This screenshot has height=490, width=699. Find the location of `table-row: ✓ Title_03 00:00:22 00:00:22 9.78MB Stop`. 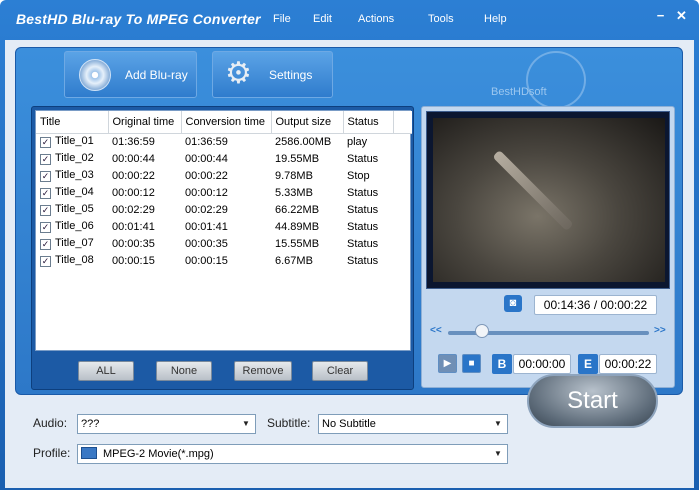

table-row: ✓ Title_03 00:00:22 00:00:22 9.78MB Stop is located at coordinates (224, 175).